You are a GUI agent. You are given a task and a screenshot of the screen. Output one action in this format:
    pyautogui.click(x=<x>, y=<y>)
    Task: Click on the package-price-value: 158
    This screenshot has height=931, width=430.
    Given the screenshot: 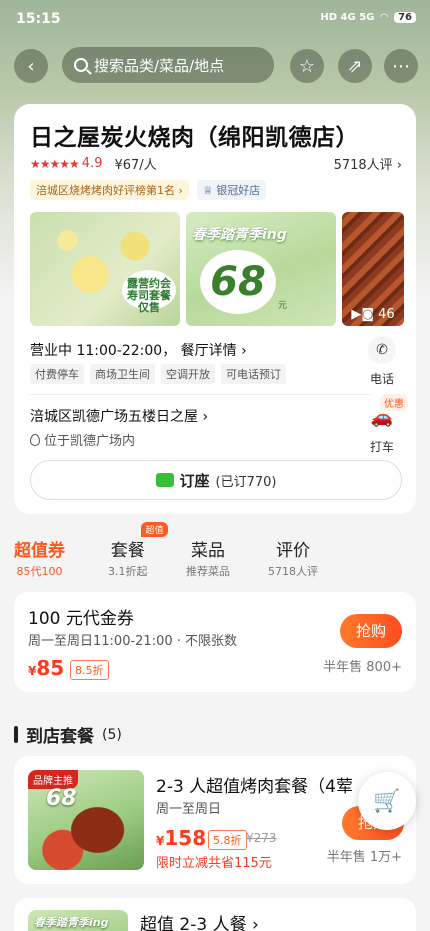 What is the action you would take?
    pyautogui.click(x=185, y=838)
    